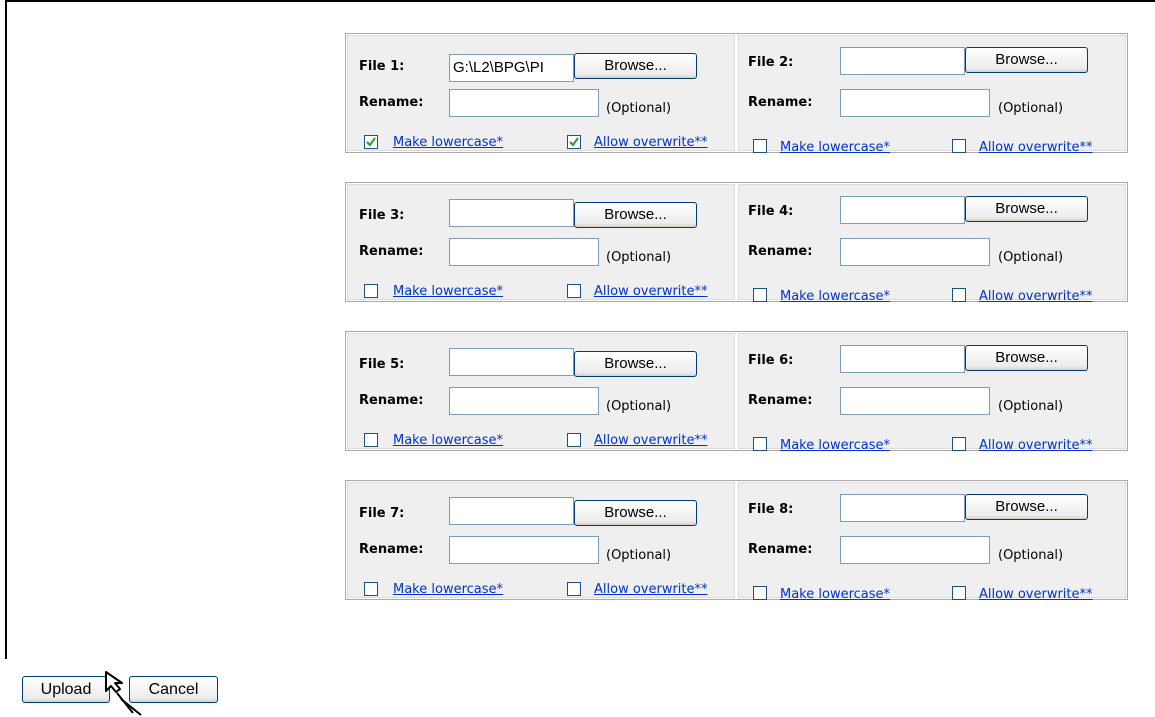  I want to click on file-label: File 3:, so click(382, 215).